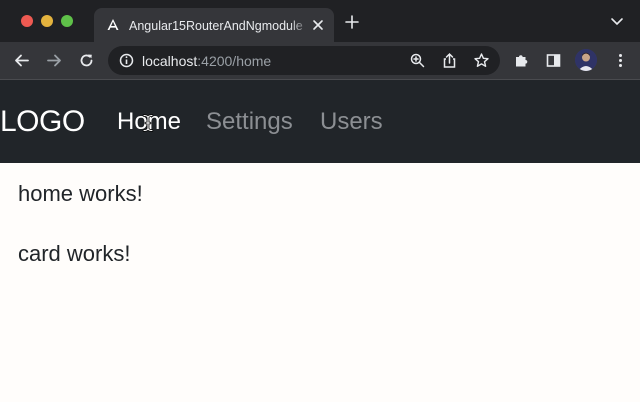 This screenshot has height=402, width=640. I want to click on new-tab-icon, so click(352, 22).